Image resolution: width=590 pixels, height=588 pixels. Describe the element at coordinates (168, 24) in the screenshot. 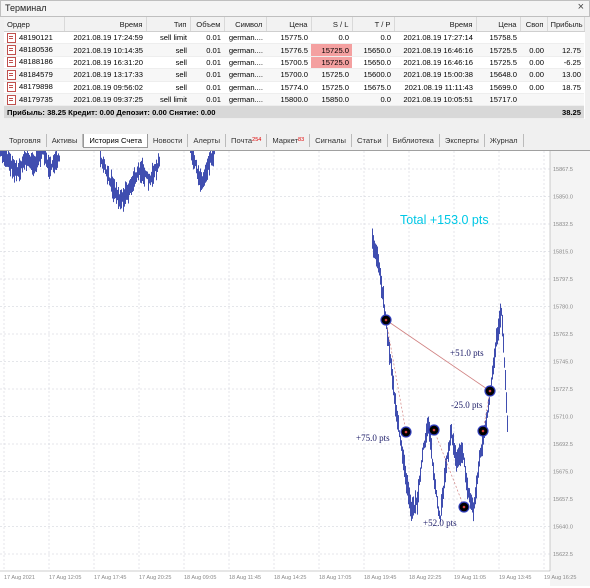

I see `col-type: Тип` at that location.